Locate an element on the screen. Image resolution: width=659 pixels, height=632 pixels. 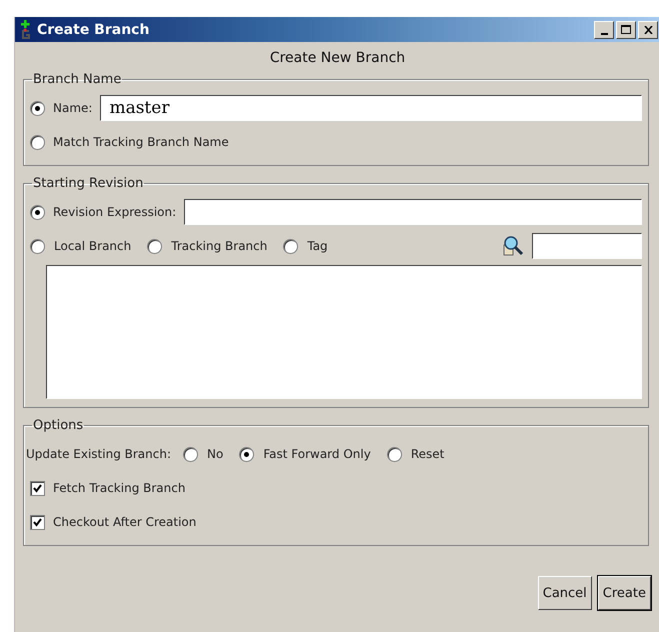
dialog-button: Cancel is located at coordinates (565, 593).